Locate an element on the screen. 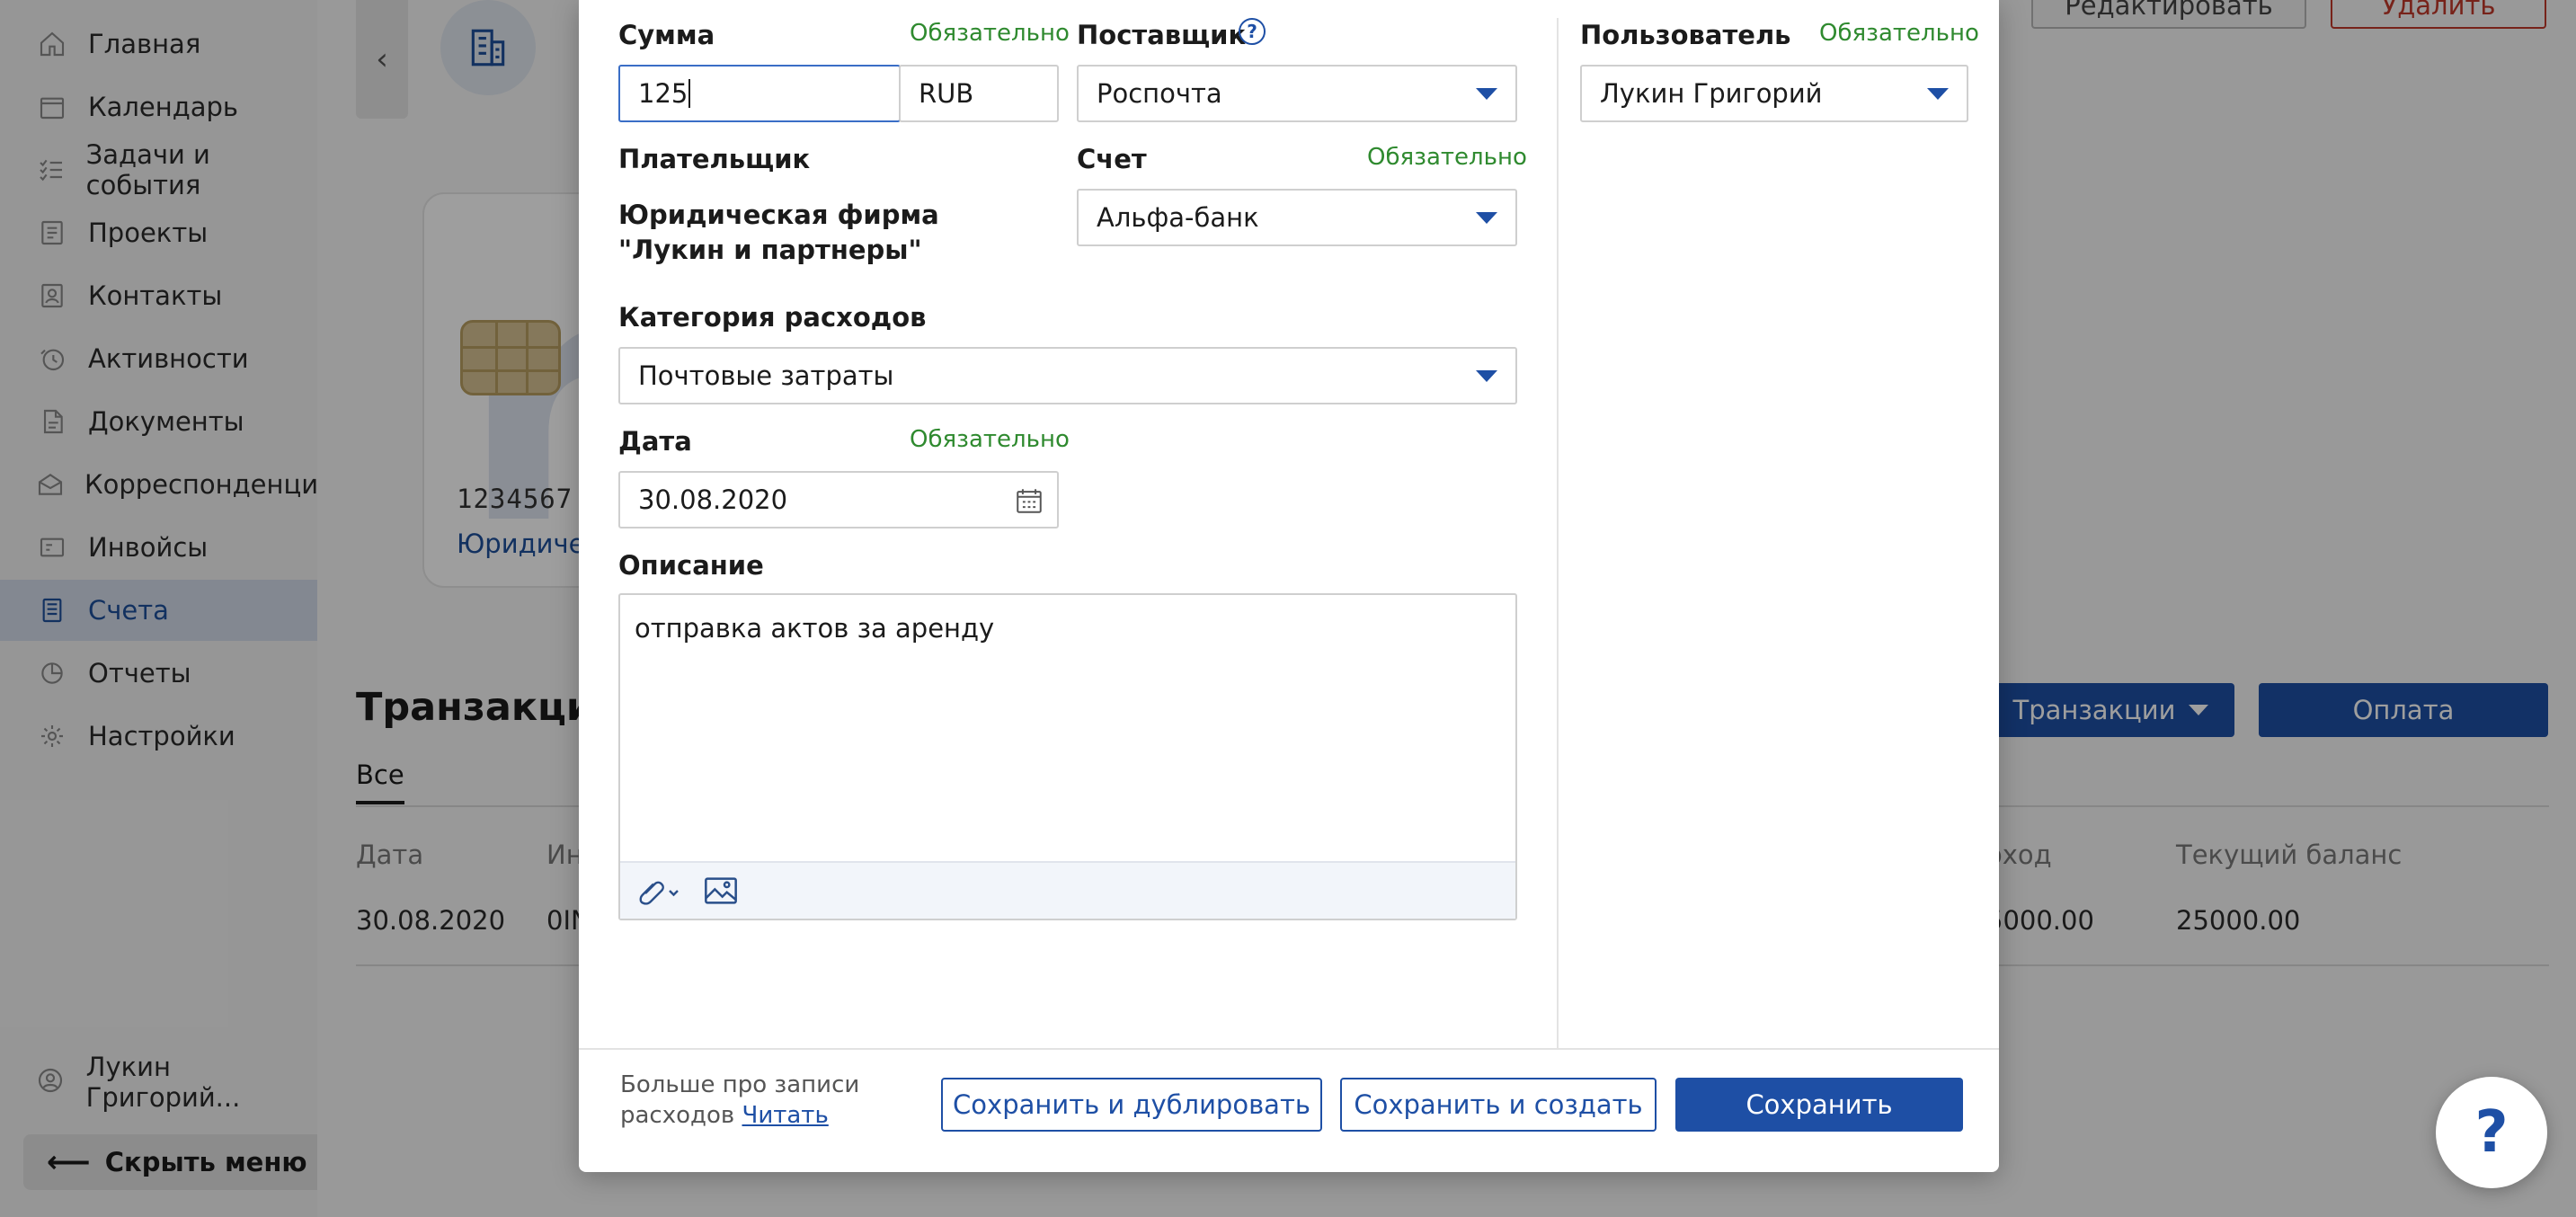  description-toolbar is located at coordinates (1067, 890).